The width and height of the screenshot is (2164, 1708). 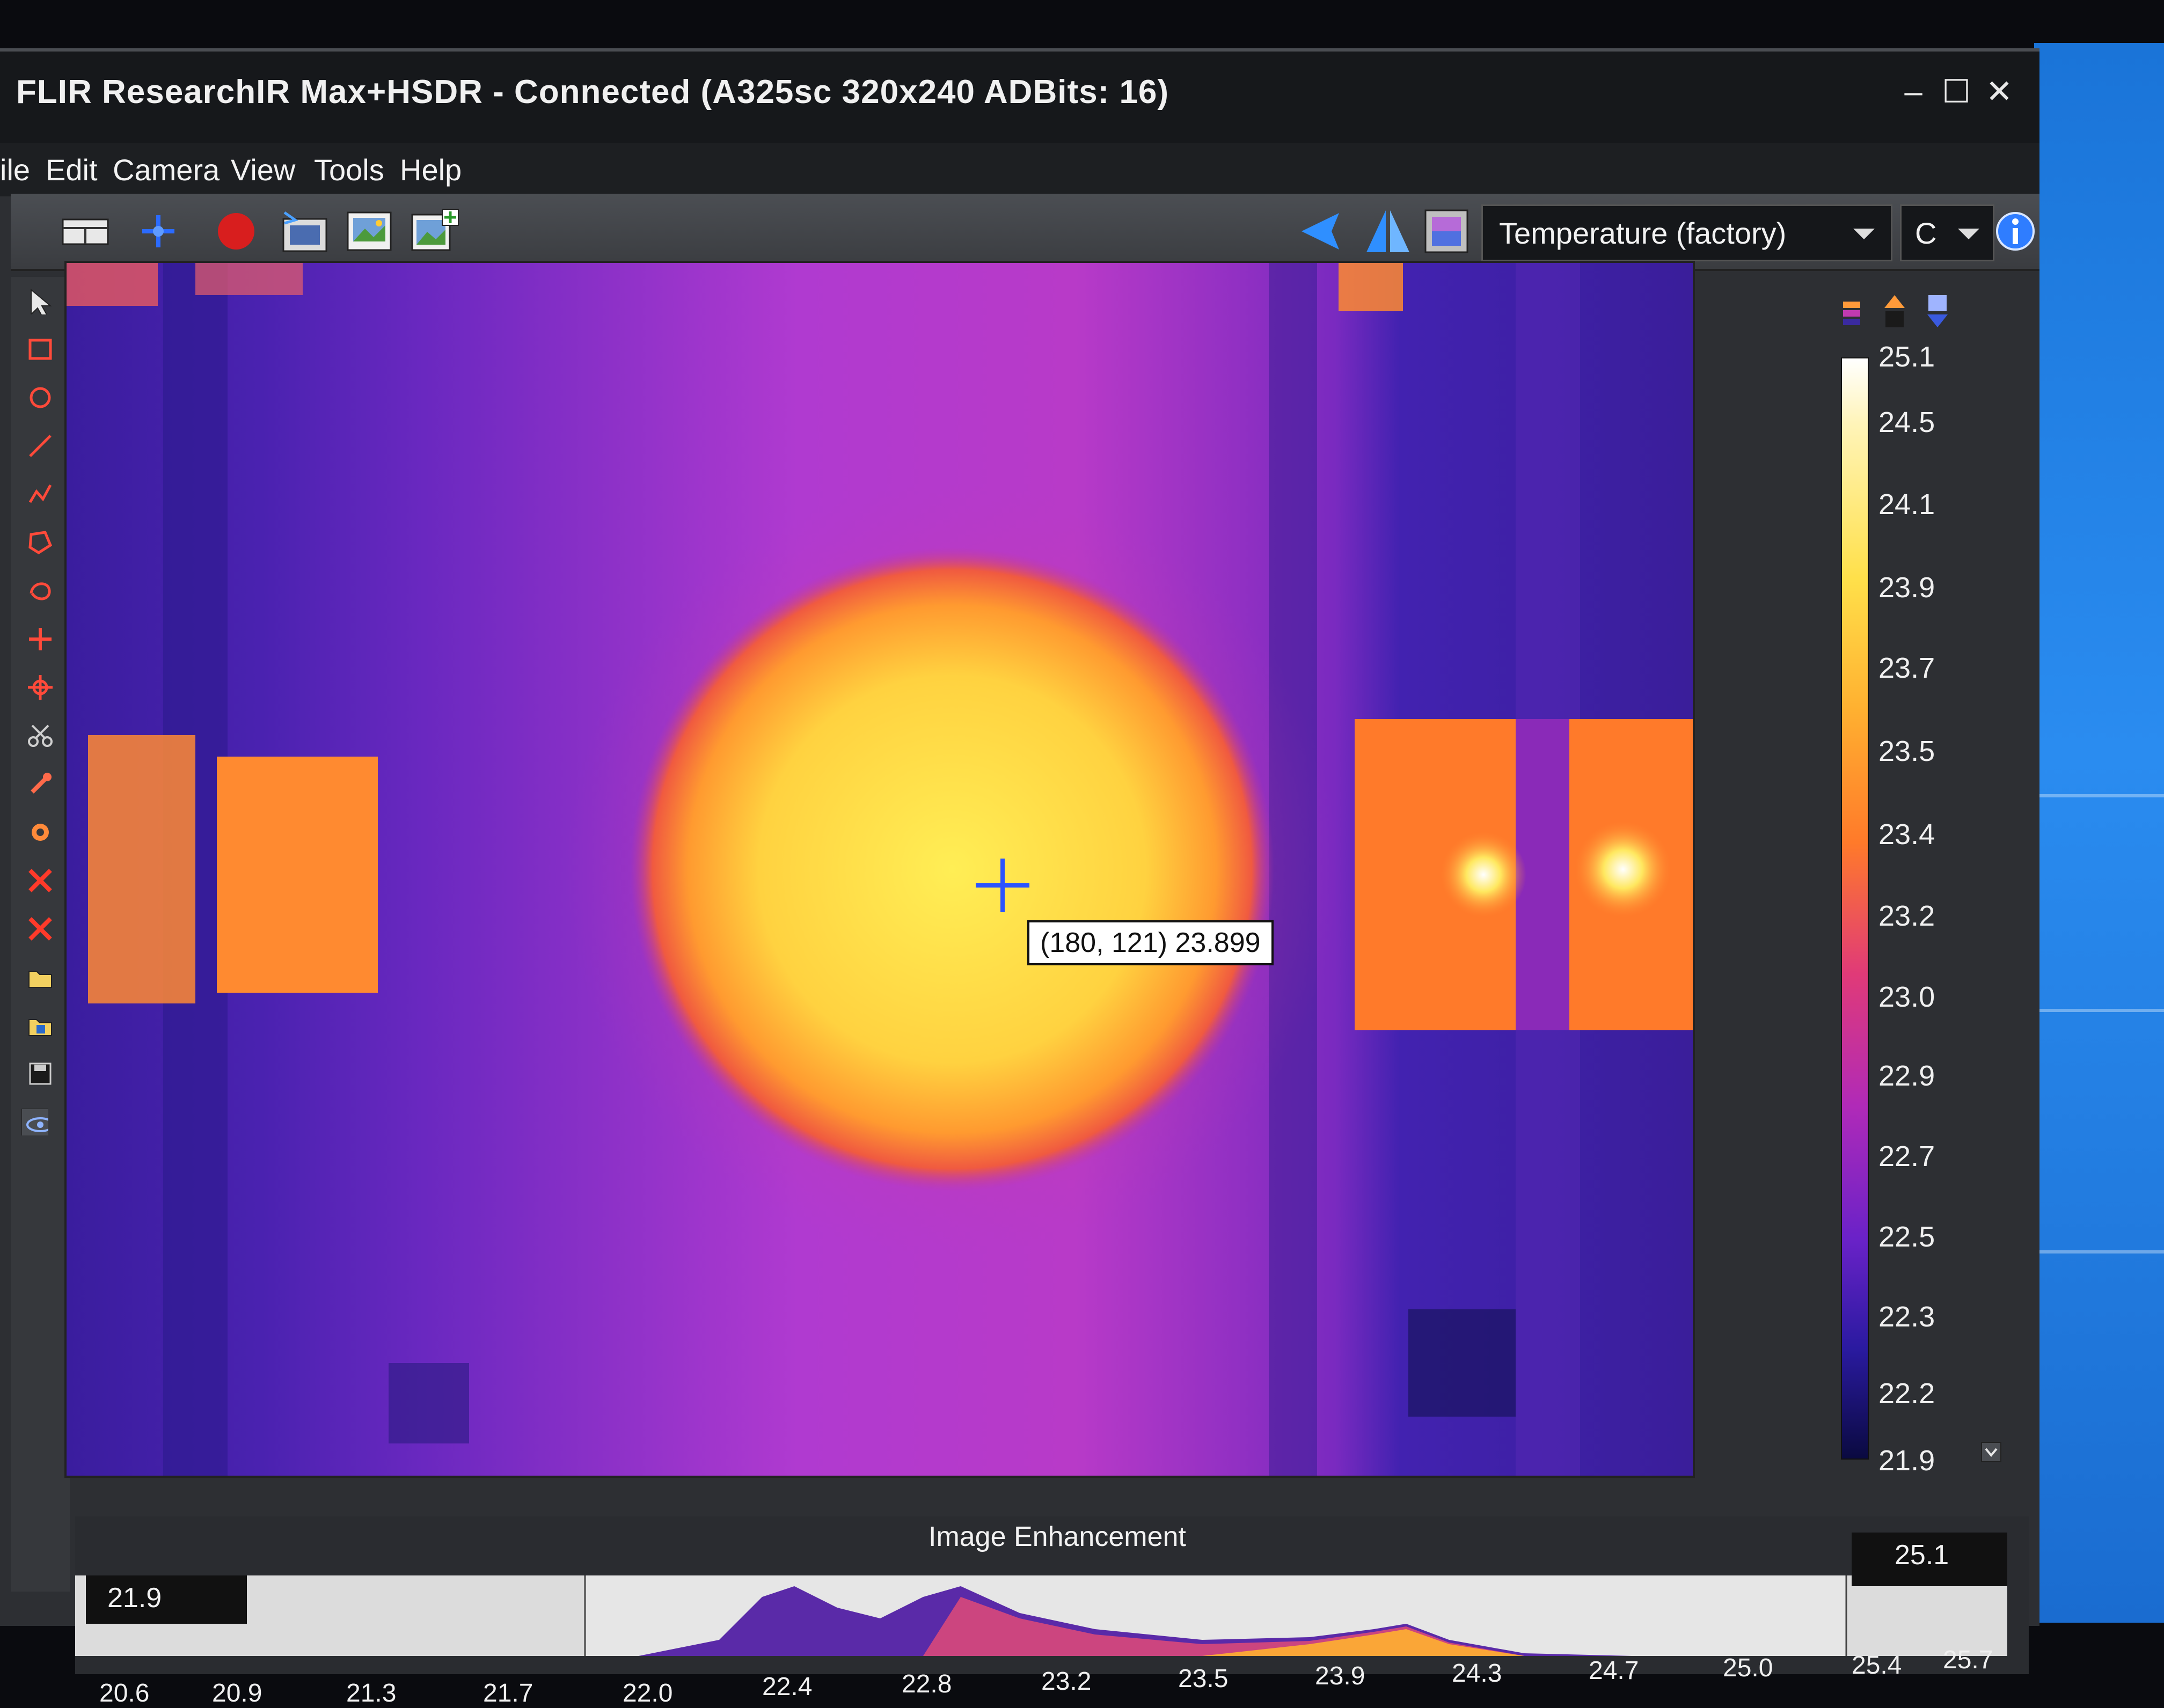 What do you see at coordinates (1906, 1394) in the screenshot?
I see `colorbar-label: 22.2` at bounding box center [1906, 1394].